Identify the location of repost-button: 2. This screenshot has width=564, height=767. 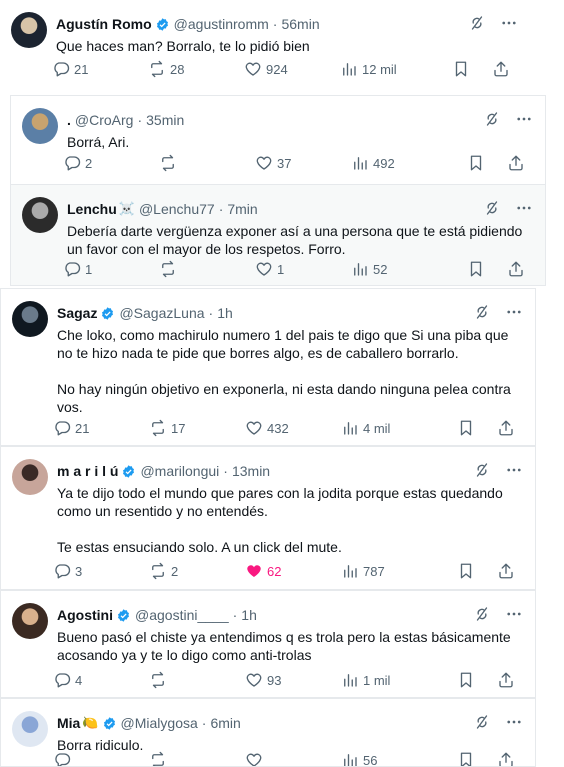
(197, 571).